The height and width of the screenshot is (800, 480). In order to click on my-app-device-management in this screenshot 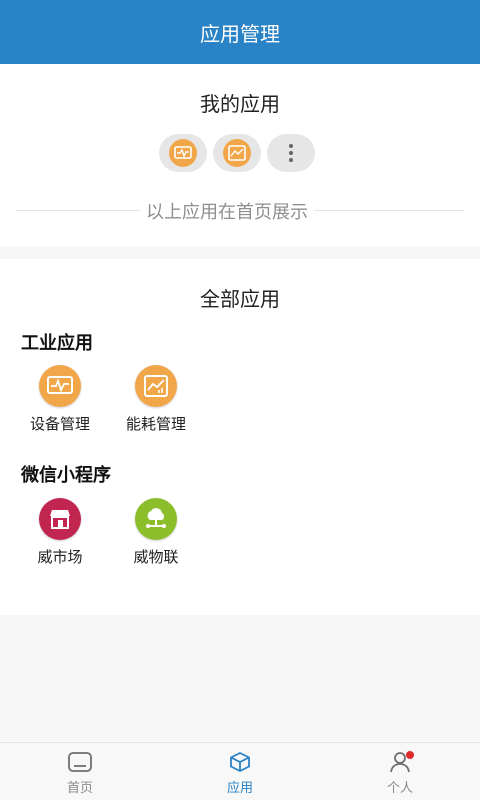, I will do `click(183, 153)`.